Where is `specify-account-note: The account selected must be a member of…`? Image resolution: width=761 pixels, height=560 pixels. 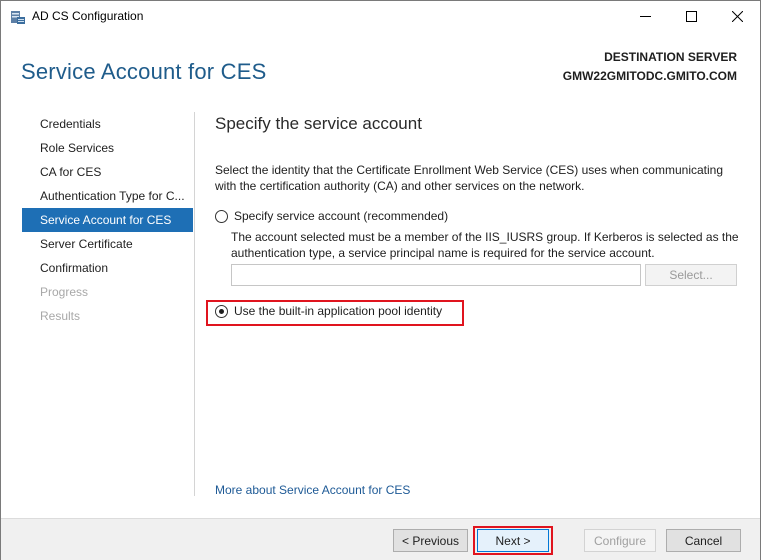
specify-account-note: The account selected must be a member of… is located at coordinates (485, 245).